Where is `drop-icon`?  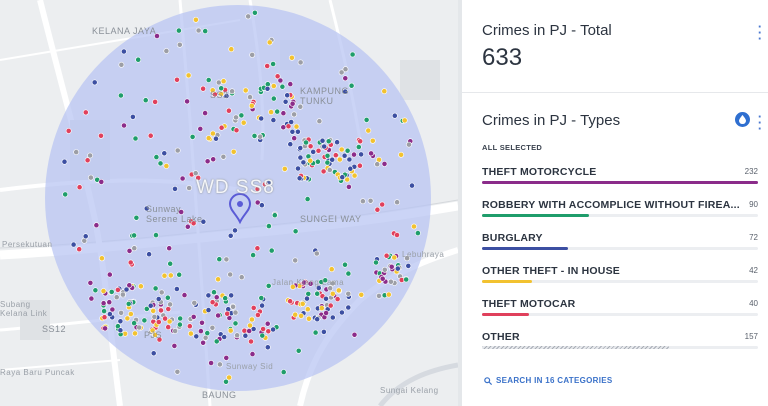
drop-icon is located at coordinates (742, 119).